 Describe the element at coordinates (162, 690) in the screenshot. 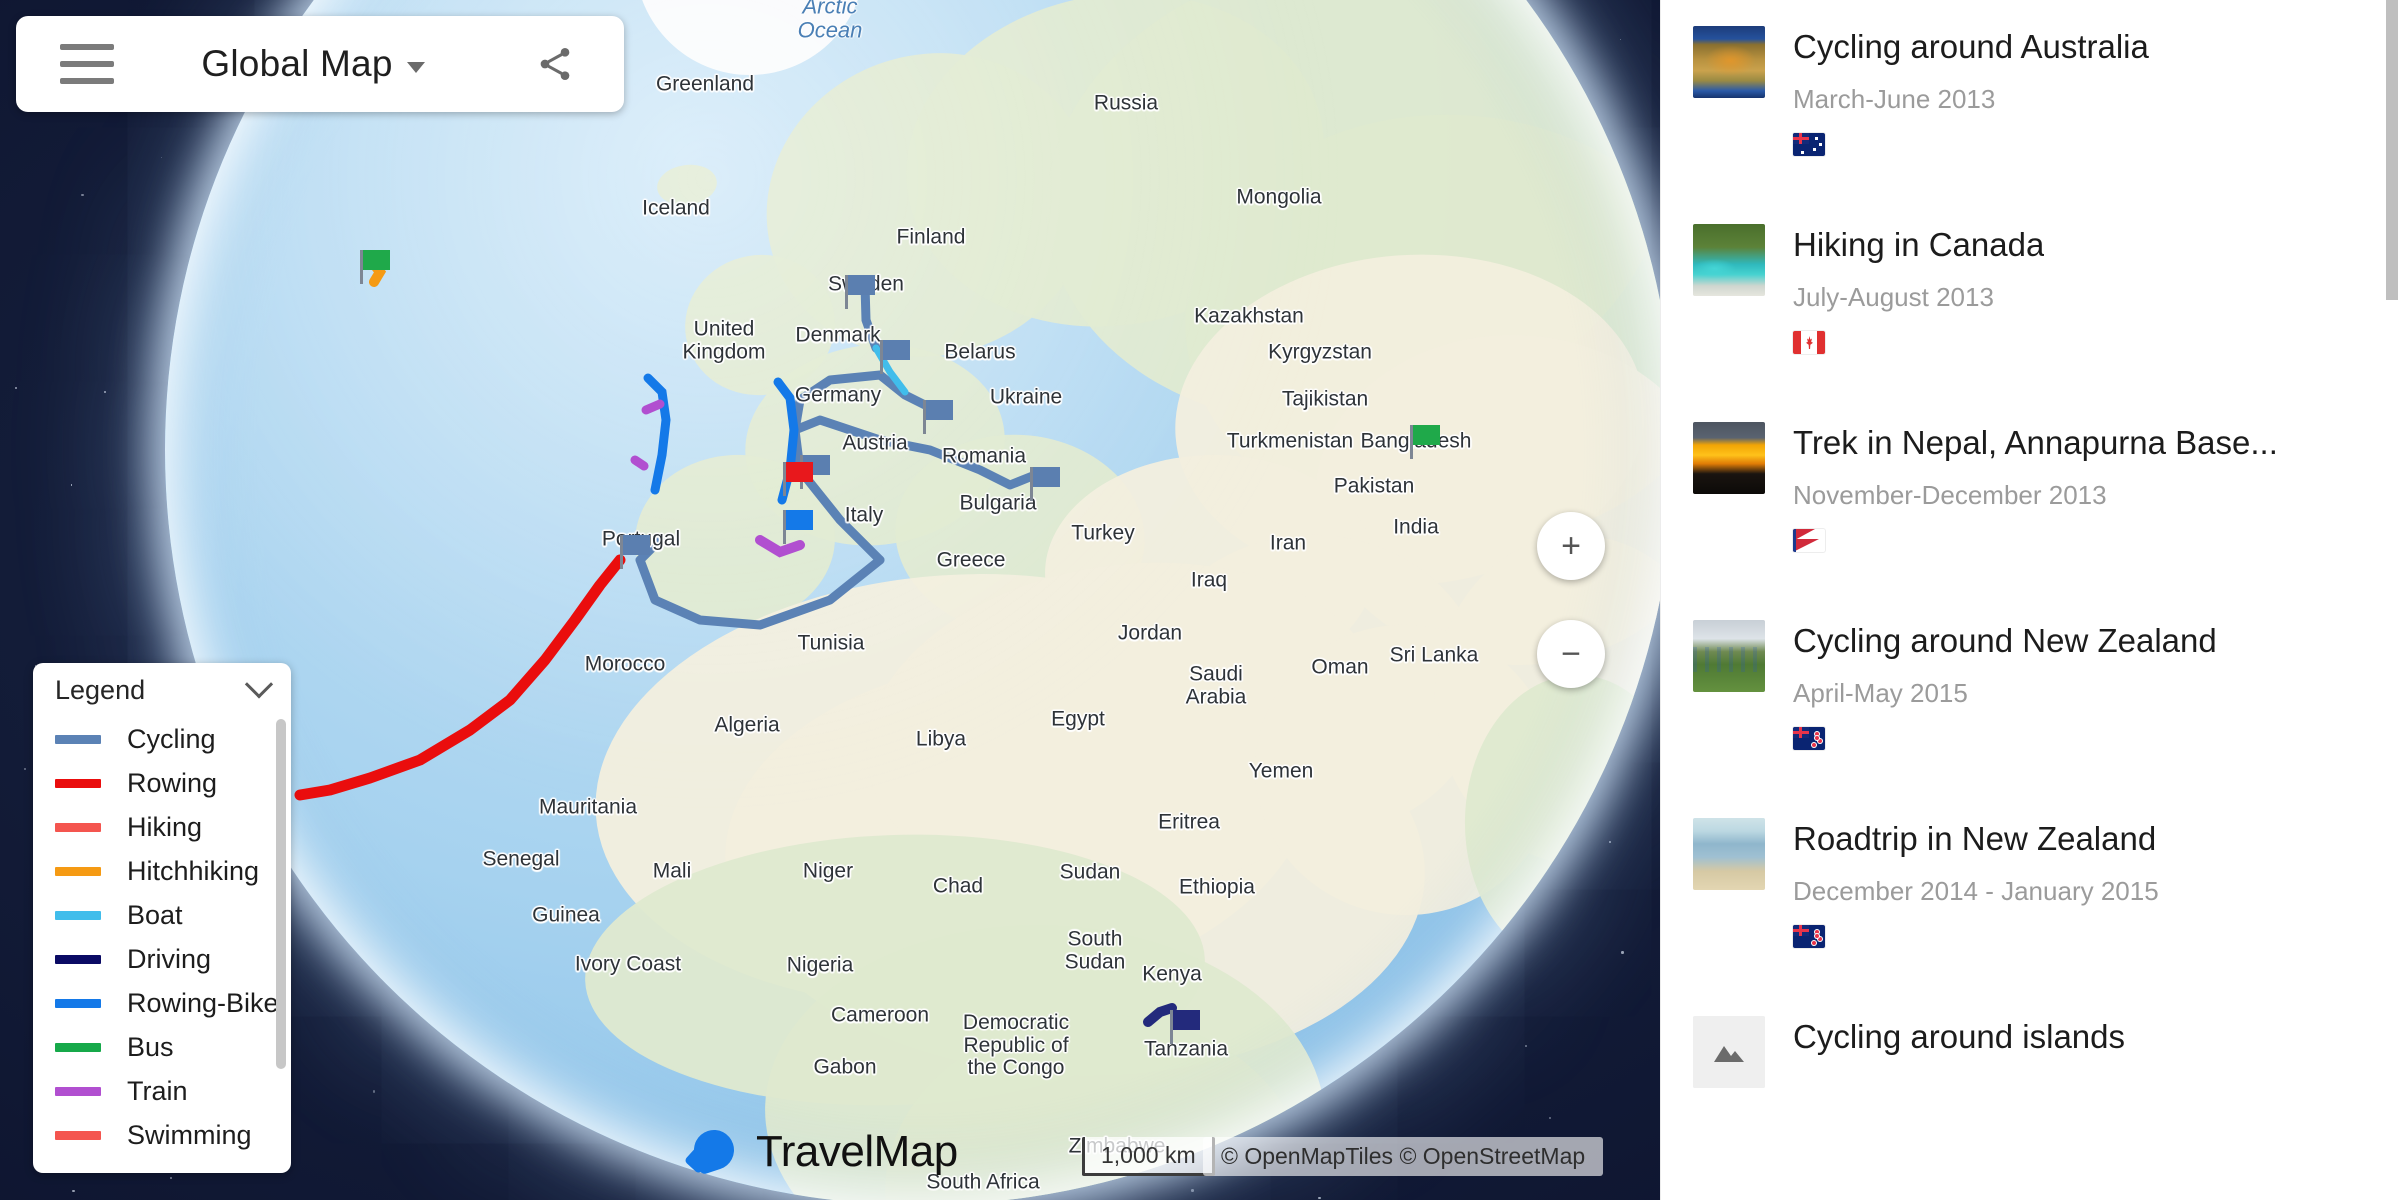

I see `legend-header: Legend` at that location.